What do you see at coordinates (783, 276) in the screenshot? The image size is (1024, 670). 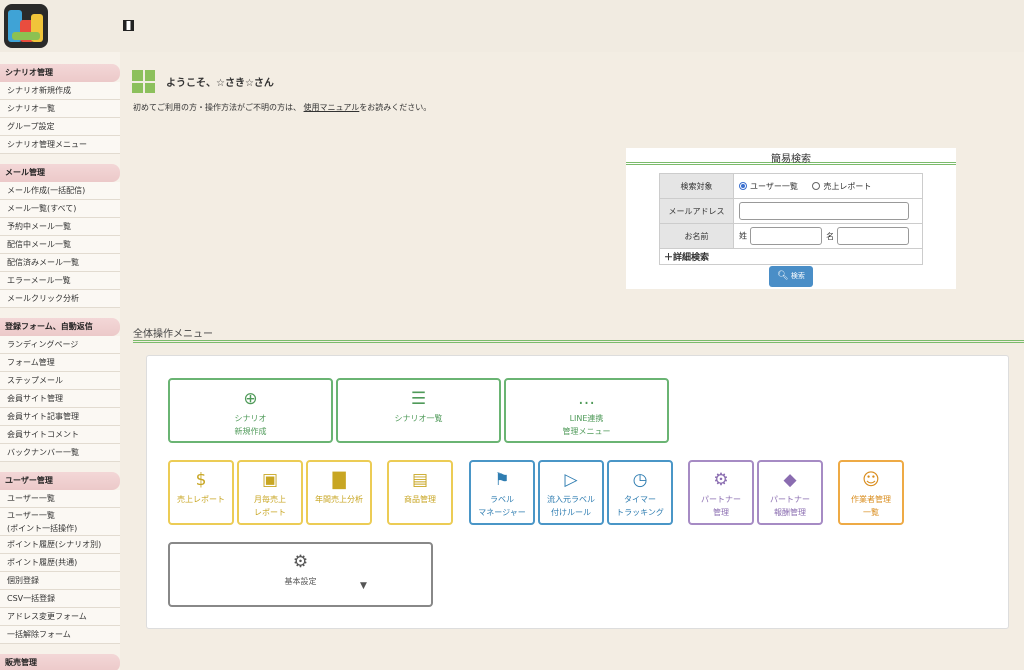 I see `search-icon: 🔍︎` at bounding box center [783, 276].